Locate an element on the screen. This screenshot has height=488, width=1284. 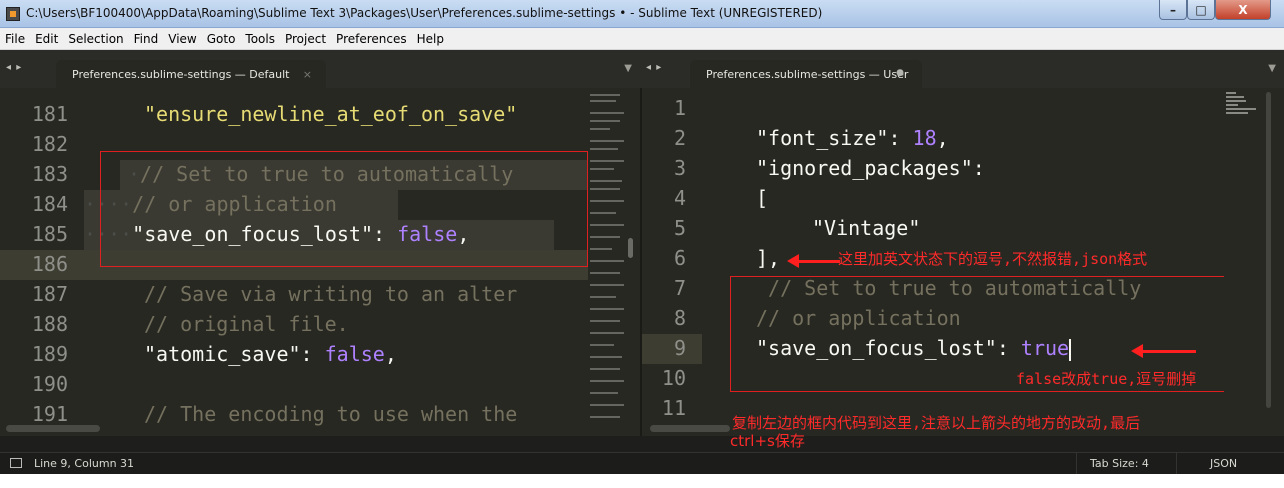
menu-project: Project is located at coordinates (305, 39).